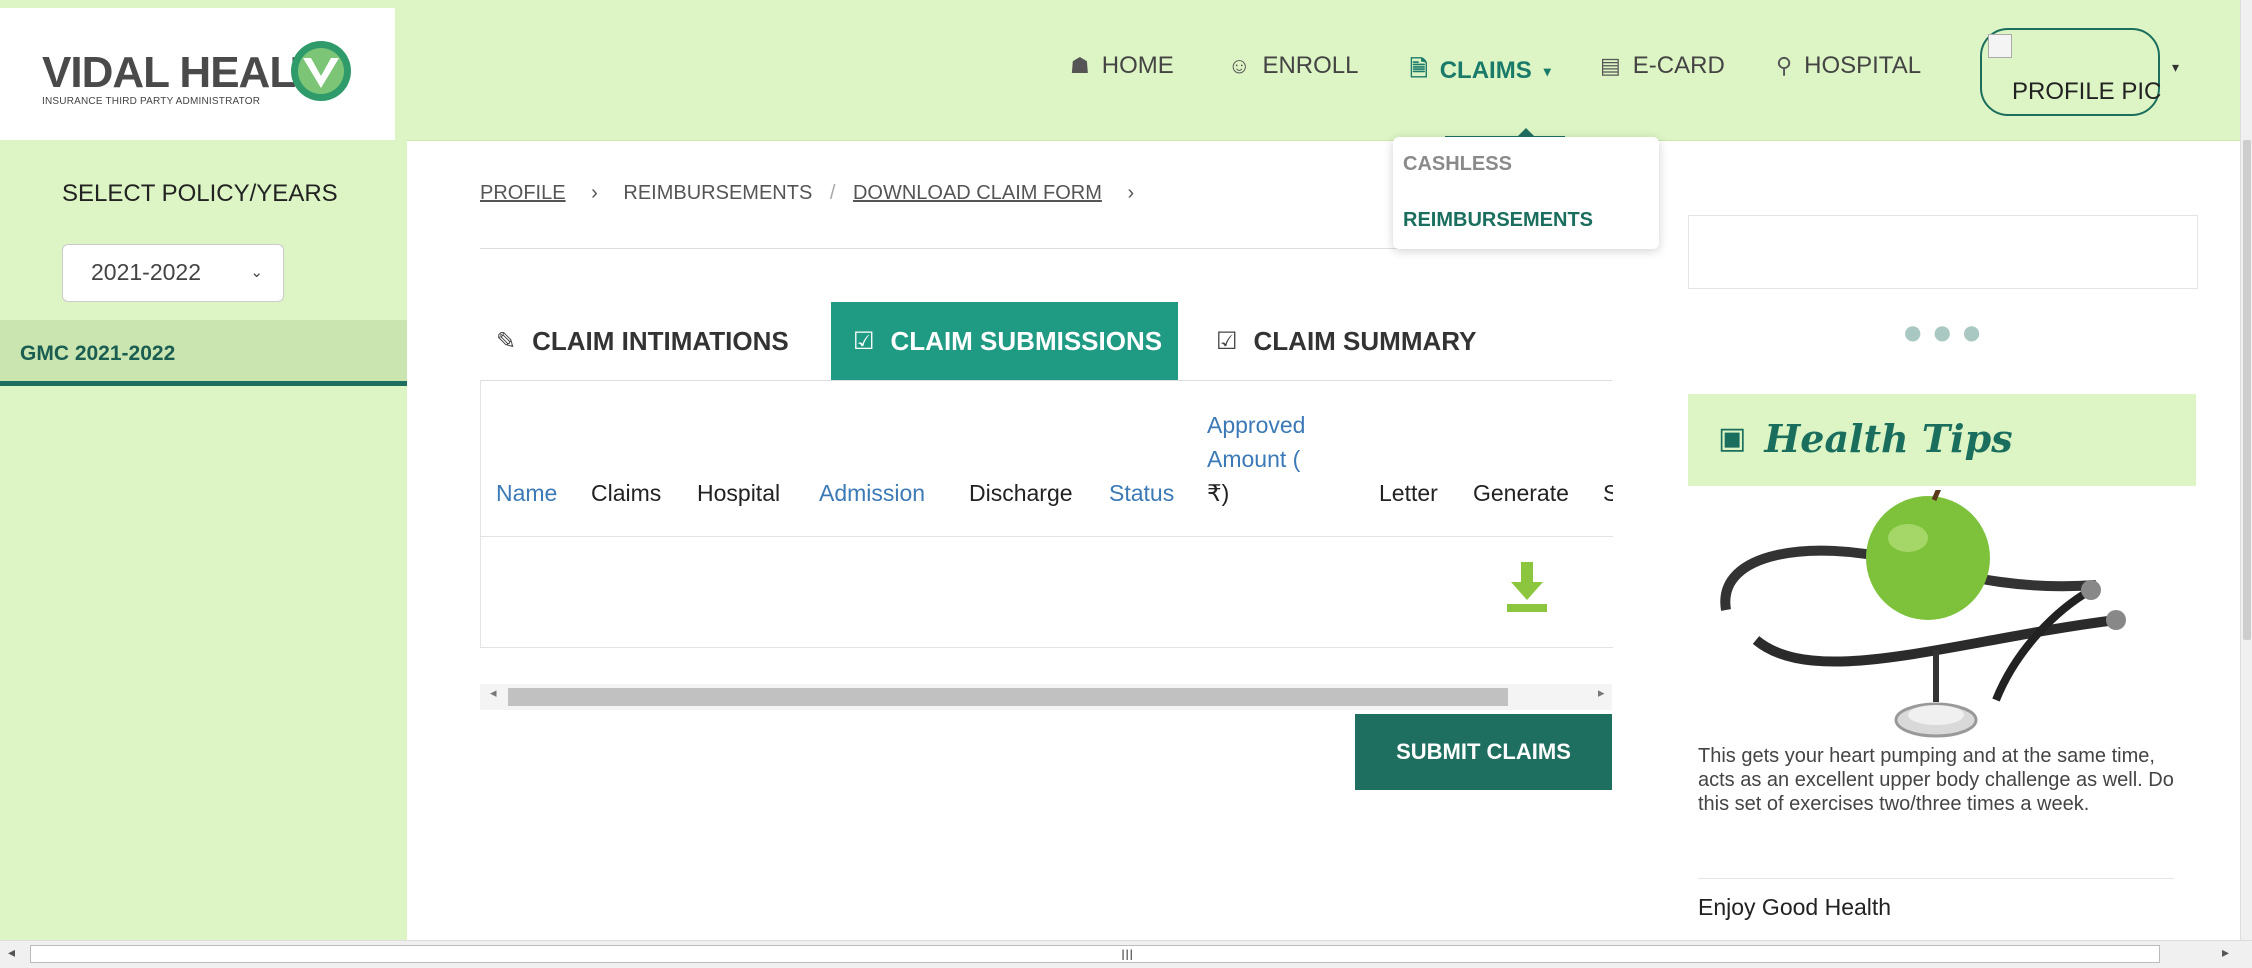  I want to click on breadcrumb-profile: PROFILE, so click(523, 193).